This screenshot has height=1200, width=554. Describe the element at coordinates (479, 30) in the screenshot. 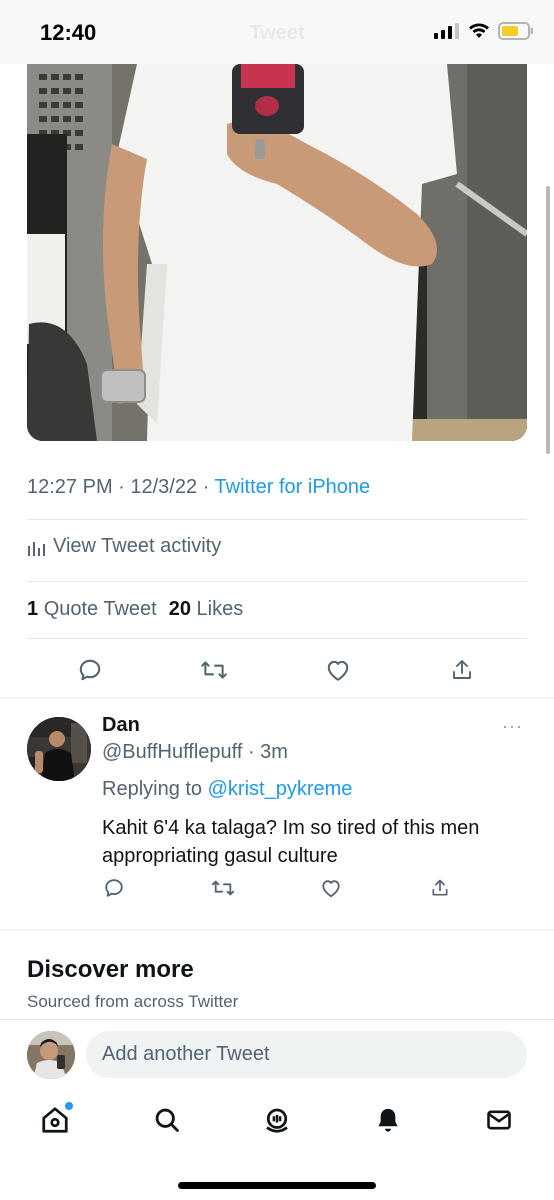

I see `wifi-icon` at that location.